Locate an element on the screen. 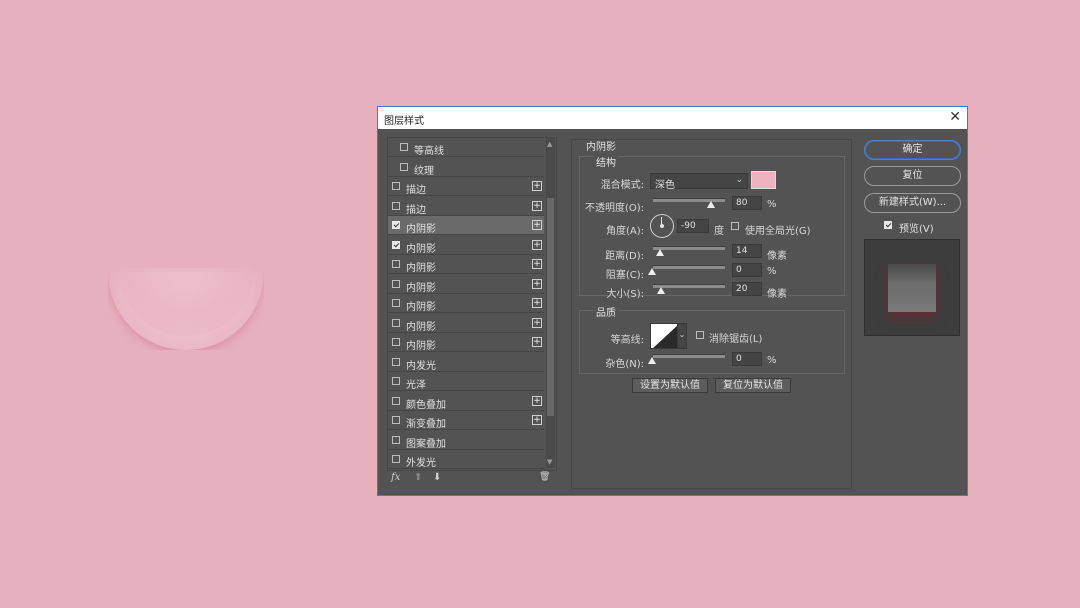 The image size is (1080, 608). style-item: 外发光 is located at coordinates (466, 459).